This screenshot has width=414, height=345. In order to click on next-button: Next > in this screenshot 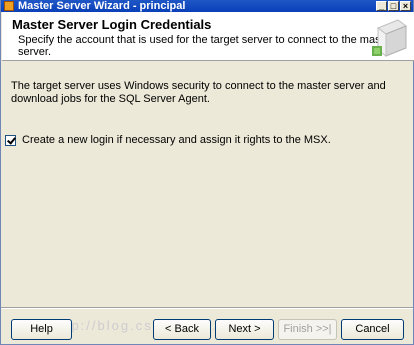, I will do `click(244, 329)`.